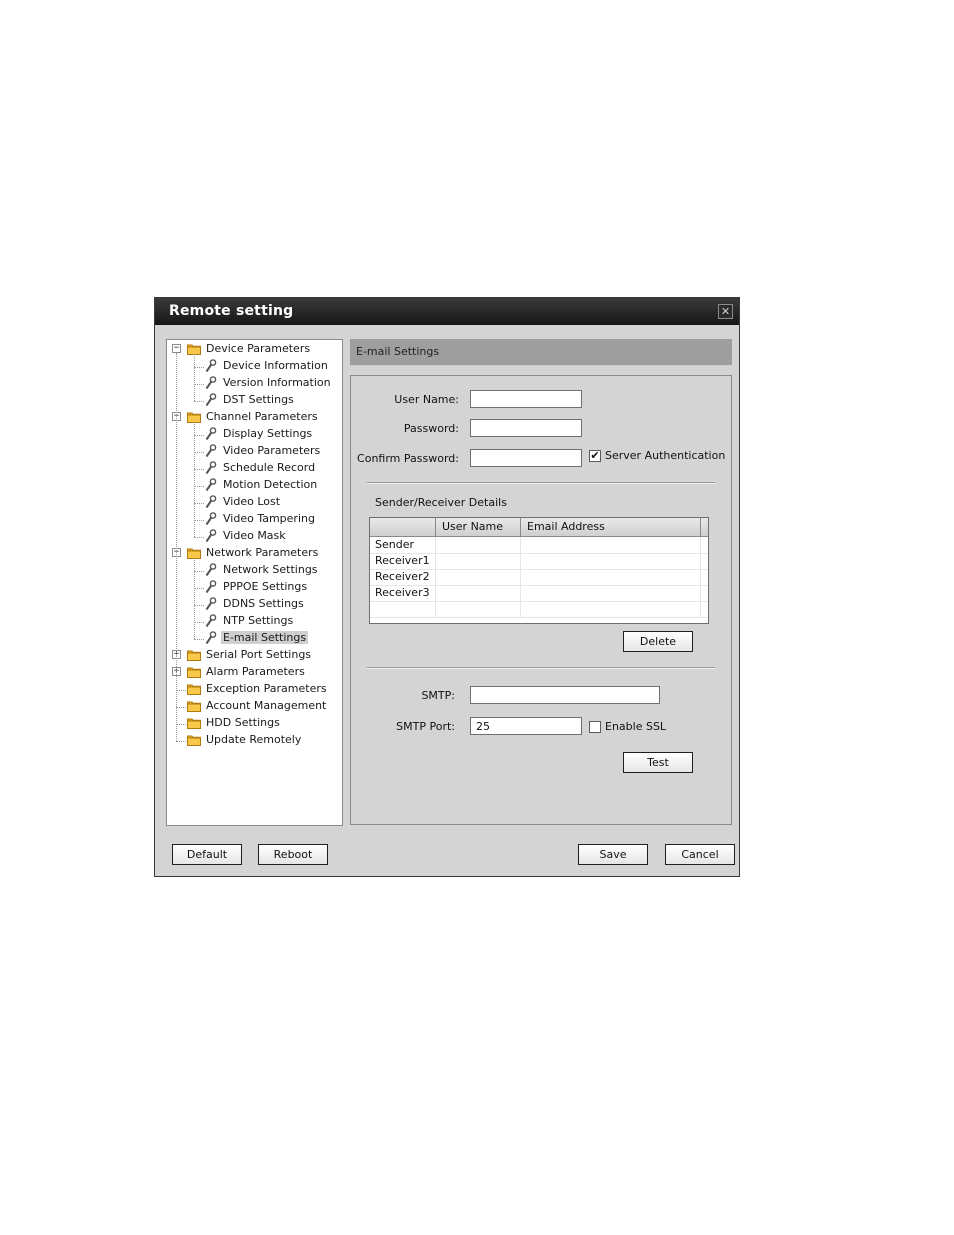 The image size is (954, 1235). Describe the element at coordinates (258, 620) in the screenshot. I see `tree-item-label: NTP Settings` at that location.